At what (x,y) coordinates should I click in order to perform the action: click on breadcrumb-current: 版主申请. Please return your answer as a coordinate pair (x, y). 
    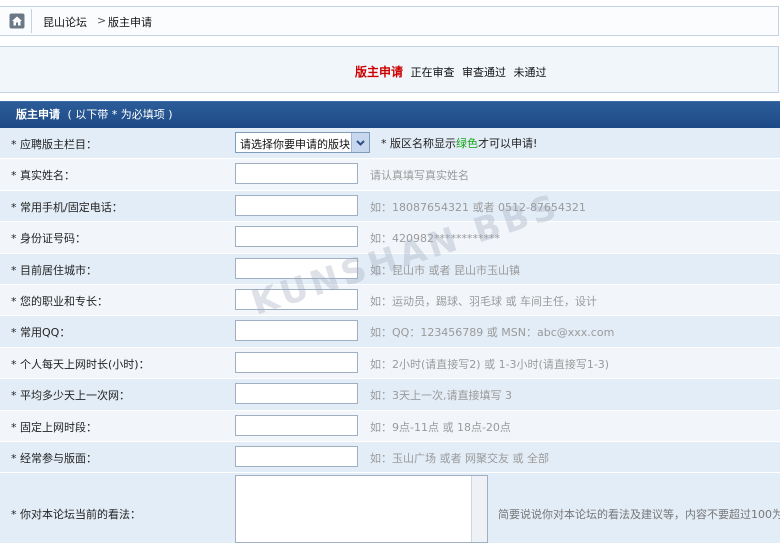
    Looking at the image, I should click on (130, 22).